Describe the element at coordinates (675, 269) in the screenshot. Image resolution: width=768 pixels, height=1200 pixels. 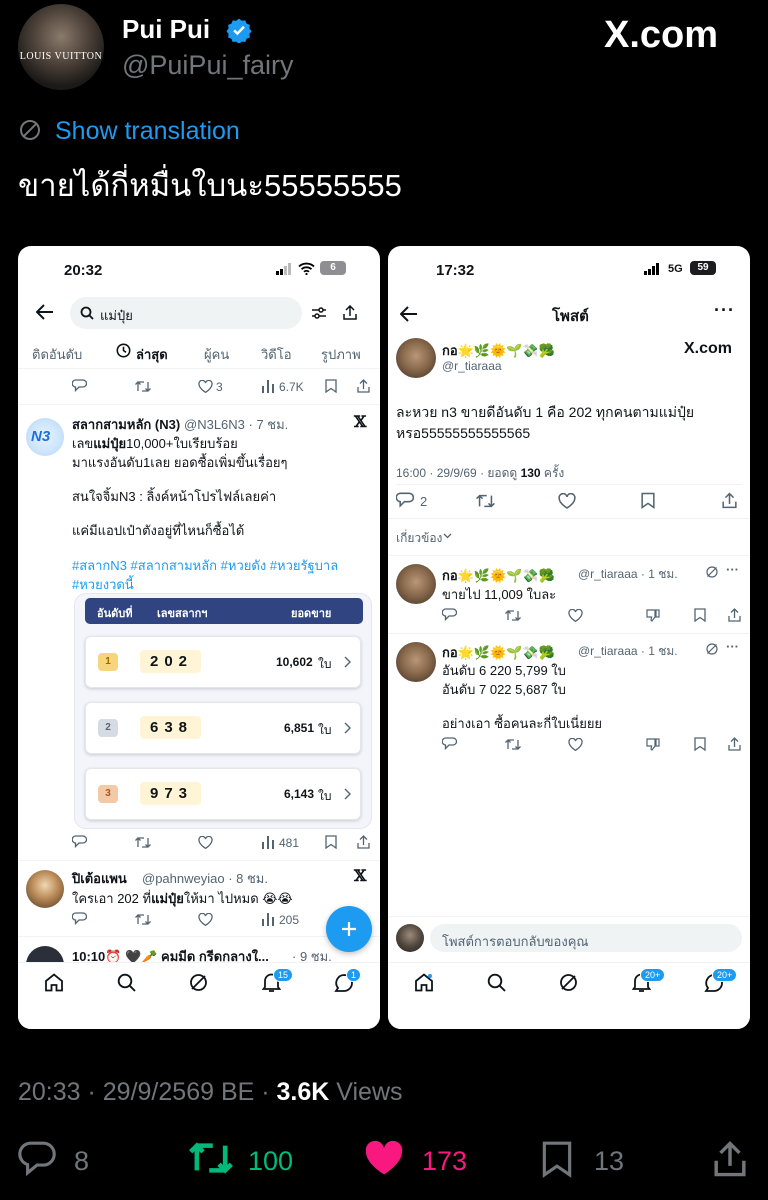
I see `network-type: 5G` at that location.